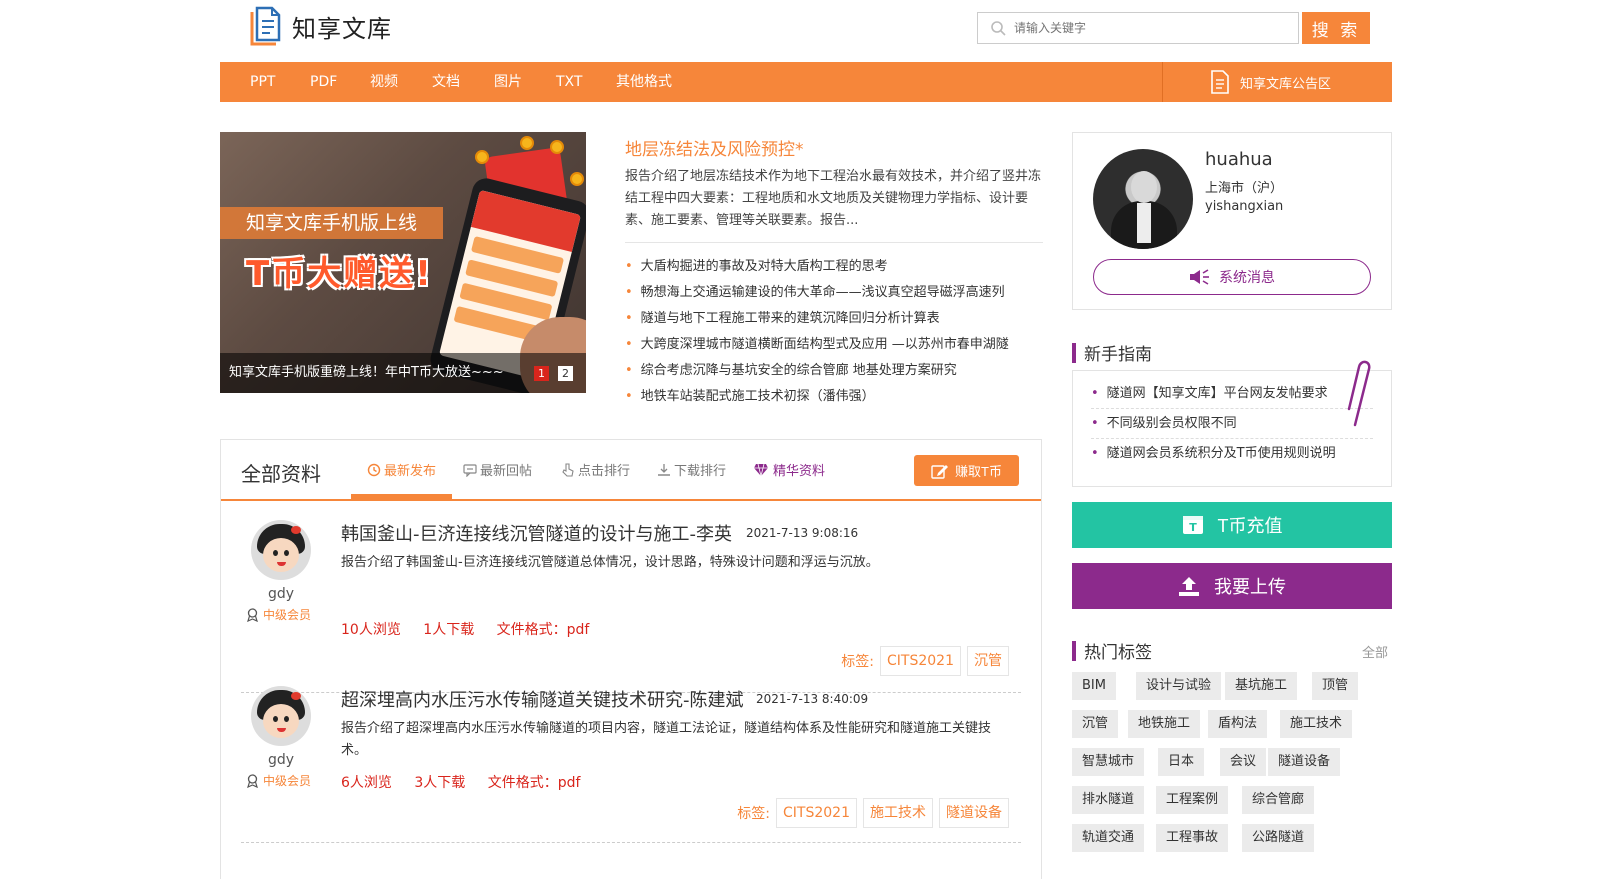  Describe the element at coordinates (384, 82) in the screenshot. I see `nav-item-video: 视频` at that location.